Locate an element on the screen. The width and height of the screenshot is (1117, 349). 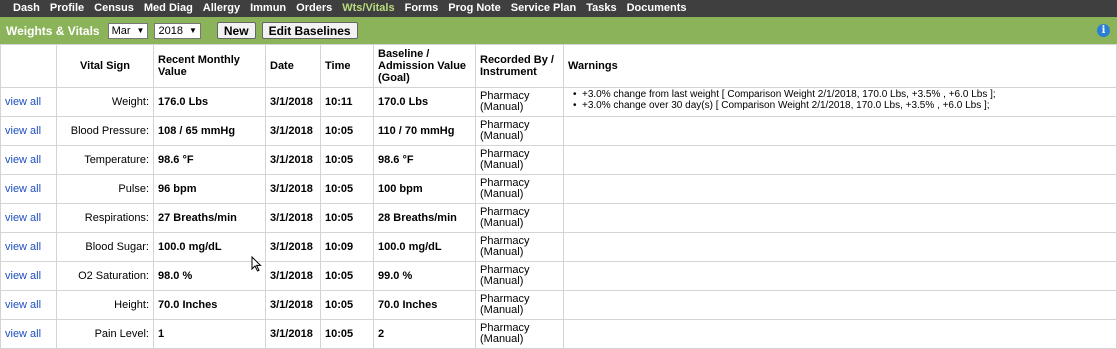
tab-immun: Immun is located at coordinates (268, 8).